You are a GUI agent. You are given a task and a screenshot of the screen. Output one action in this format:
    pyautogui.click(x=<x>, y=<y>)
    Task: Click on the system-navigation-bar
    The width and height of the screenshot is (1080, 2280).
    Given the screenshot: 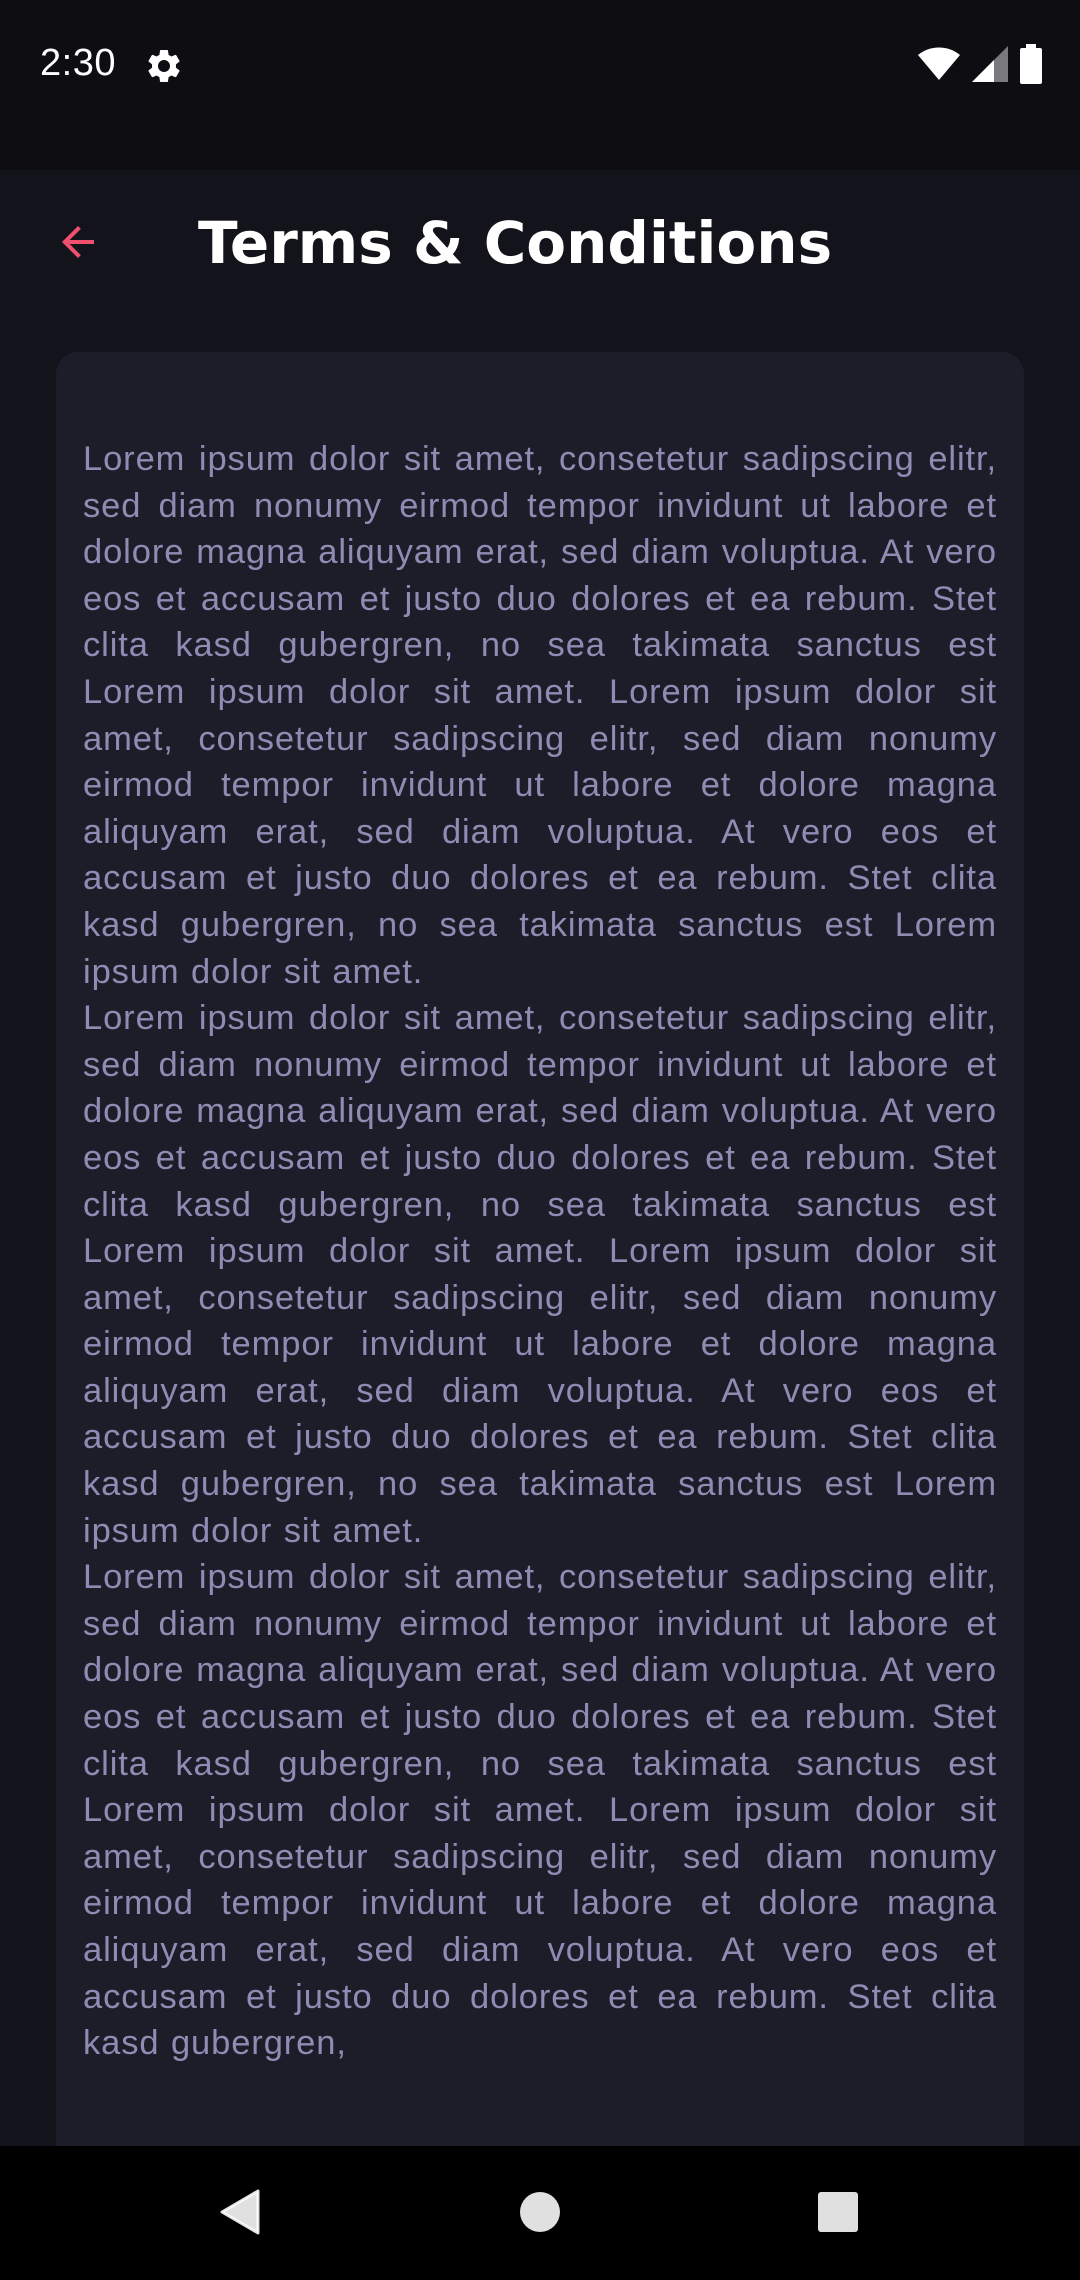 What is the action you would take?
    pyautogui.click(x=540, y=2213)
    